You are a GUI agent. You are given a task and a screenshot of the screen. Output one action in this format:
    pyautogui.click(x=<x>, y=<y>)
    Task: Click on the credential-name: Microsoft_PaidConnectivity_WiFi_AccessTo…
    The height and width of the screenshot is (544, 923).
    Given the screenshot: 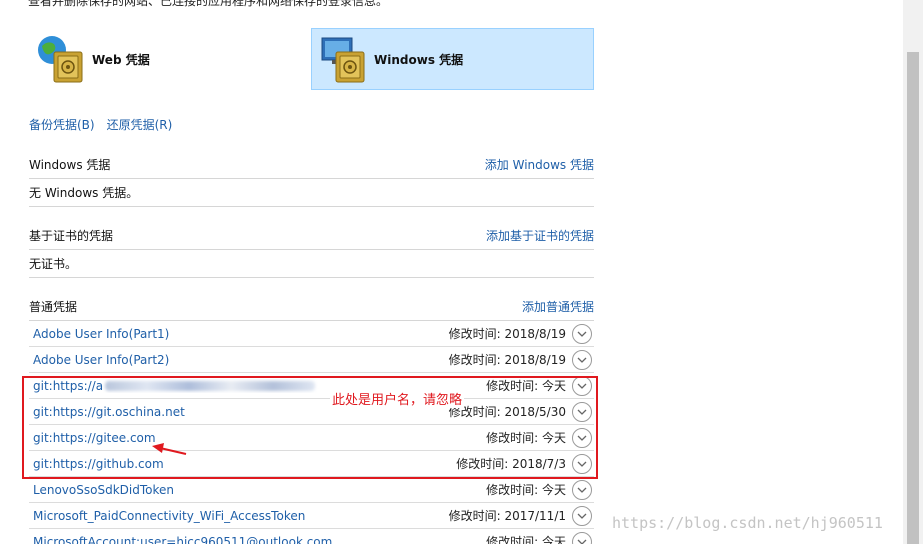 What is the action you would take?
    pyautogui.click(x=169, y=515)
    